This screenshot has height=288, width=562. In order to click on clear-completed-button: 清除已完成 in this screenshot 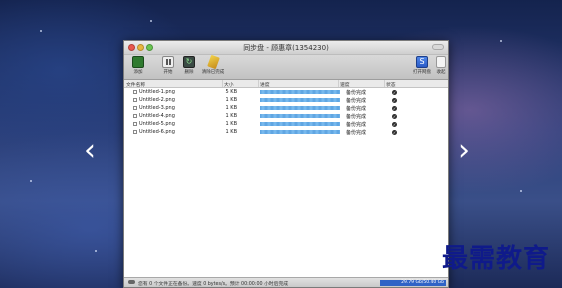, I will do `click(213, 66)`.